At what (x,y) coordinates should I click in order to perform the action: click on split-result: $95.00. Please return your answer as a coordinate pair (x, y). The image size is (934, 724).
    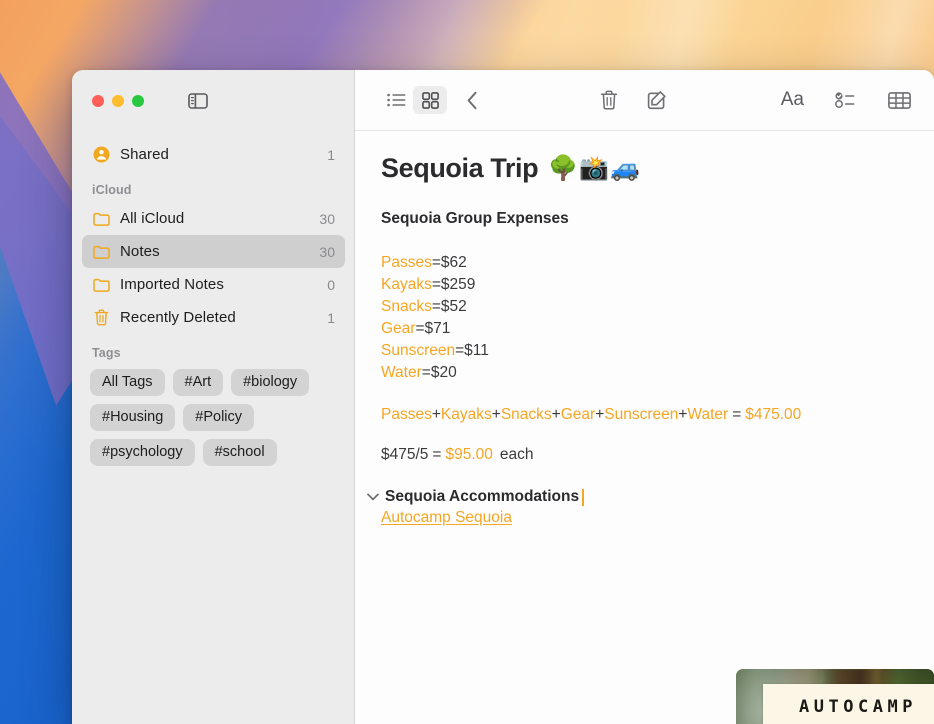
    Looking at the image, I should click on (469, 454).